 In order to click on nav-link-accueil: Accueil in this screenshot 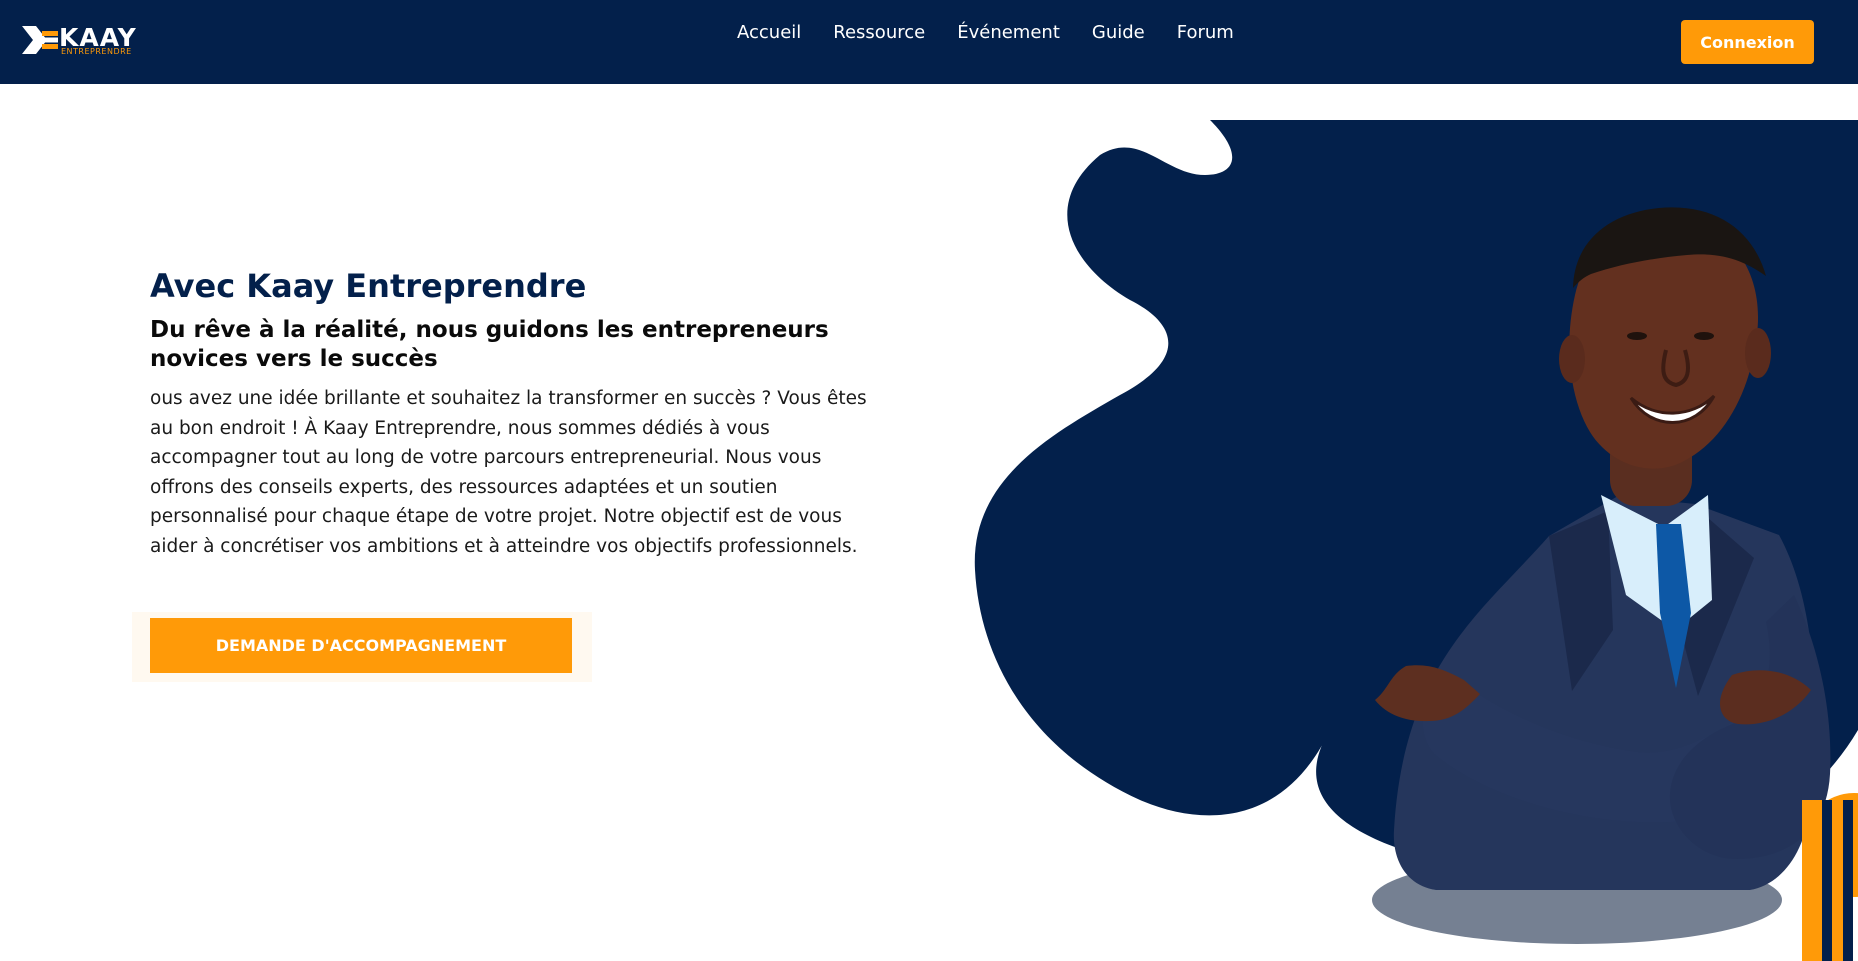, I will do `click(769, 33)`.